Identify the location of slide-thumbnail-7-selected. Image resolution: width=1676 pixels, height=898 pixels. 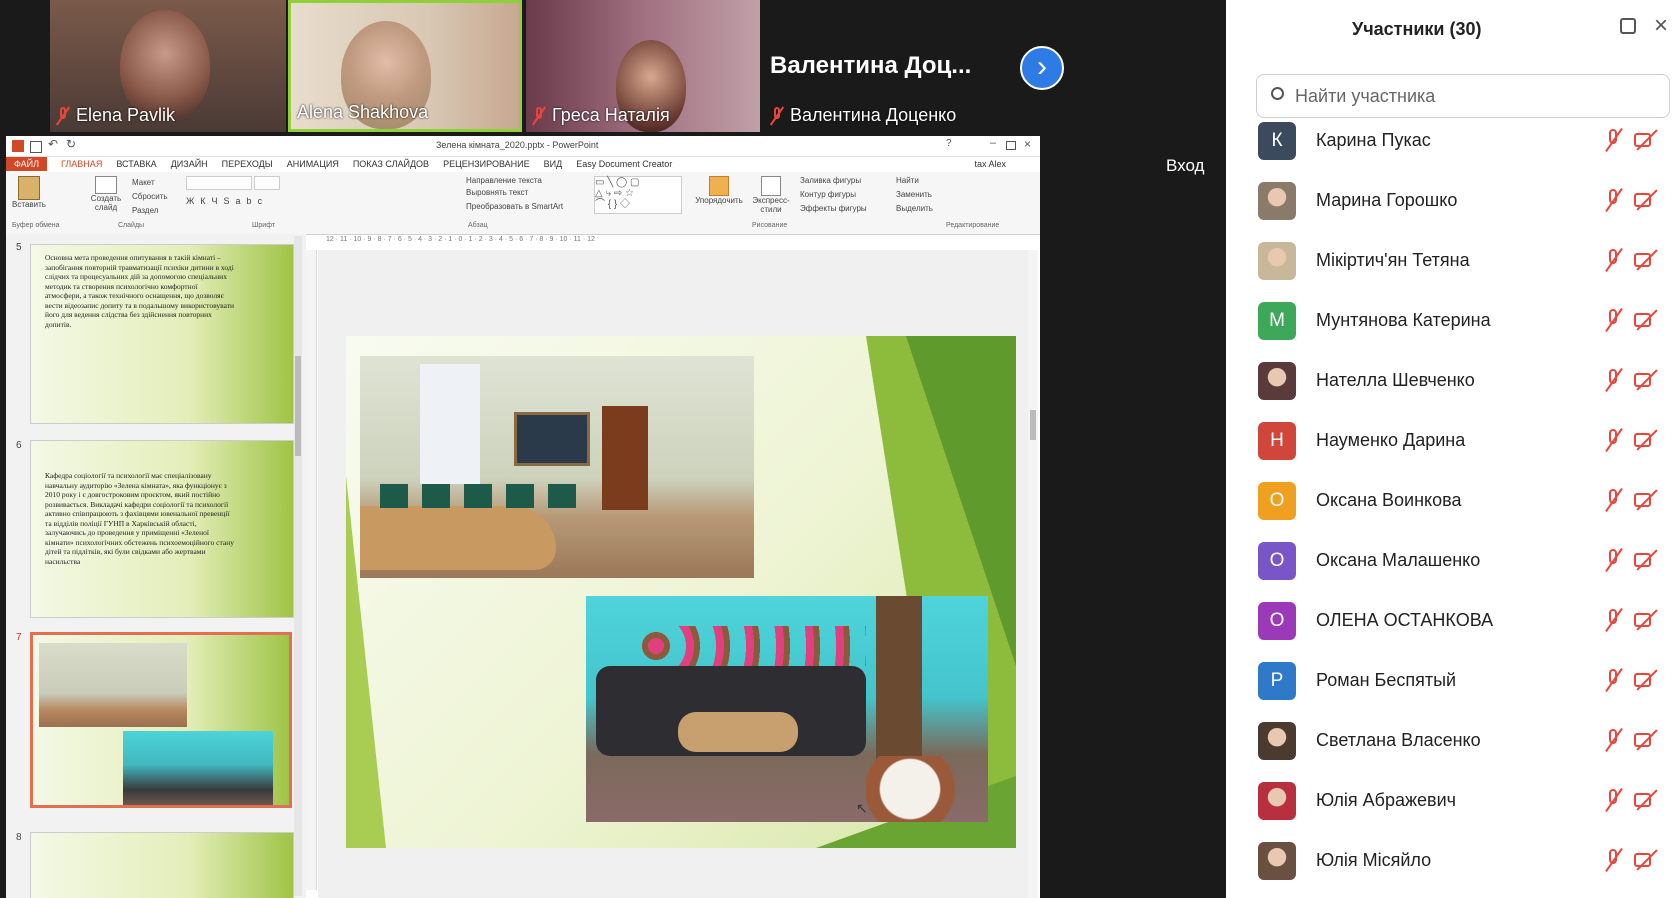
(161, 720).